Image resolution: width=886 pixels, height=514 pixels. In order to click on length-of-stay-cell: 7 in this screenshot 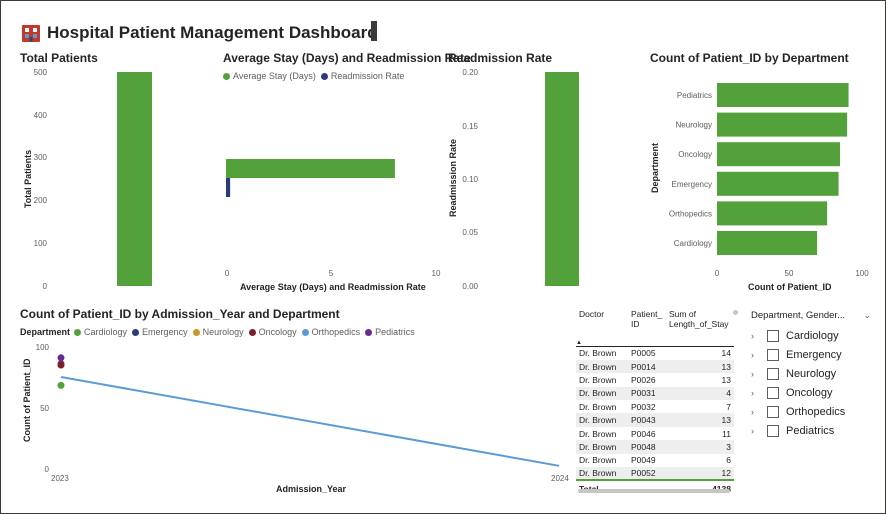, I will do `click(728, 406)`.